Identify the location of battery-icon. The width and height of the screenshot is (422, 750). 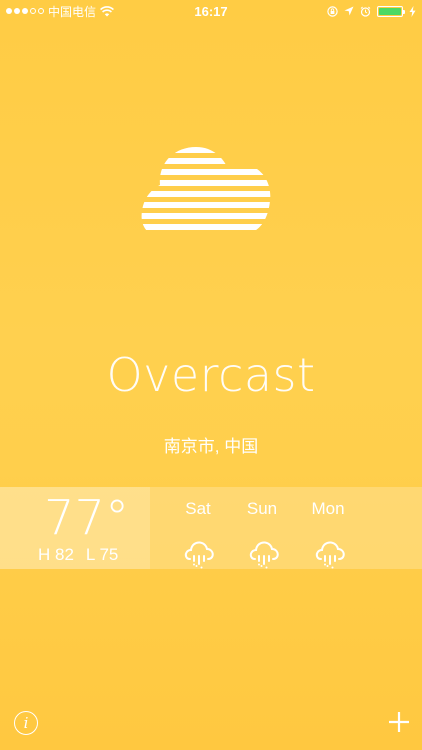
(391, 11).